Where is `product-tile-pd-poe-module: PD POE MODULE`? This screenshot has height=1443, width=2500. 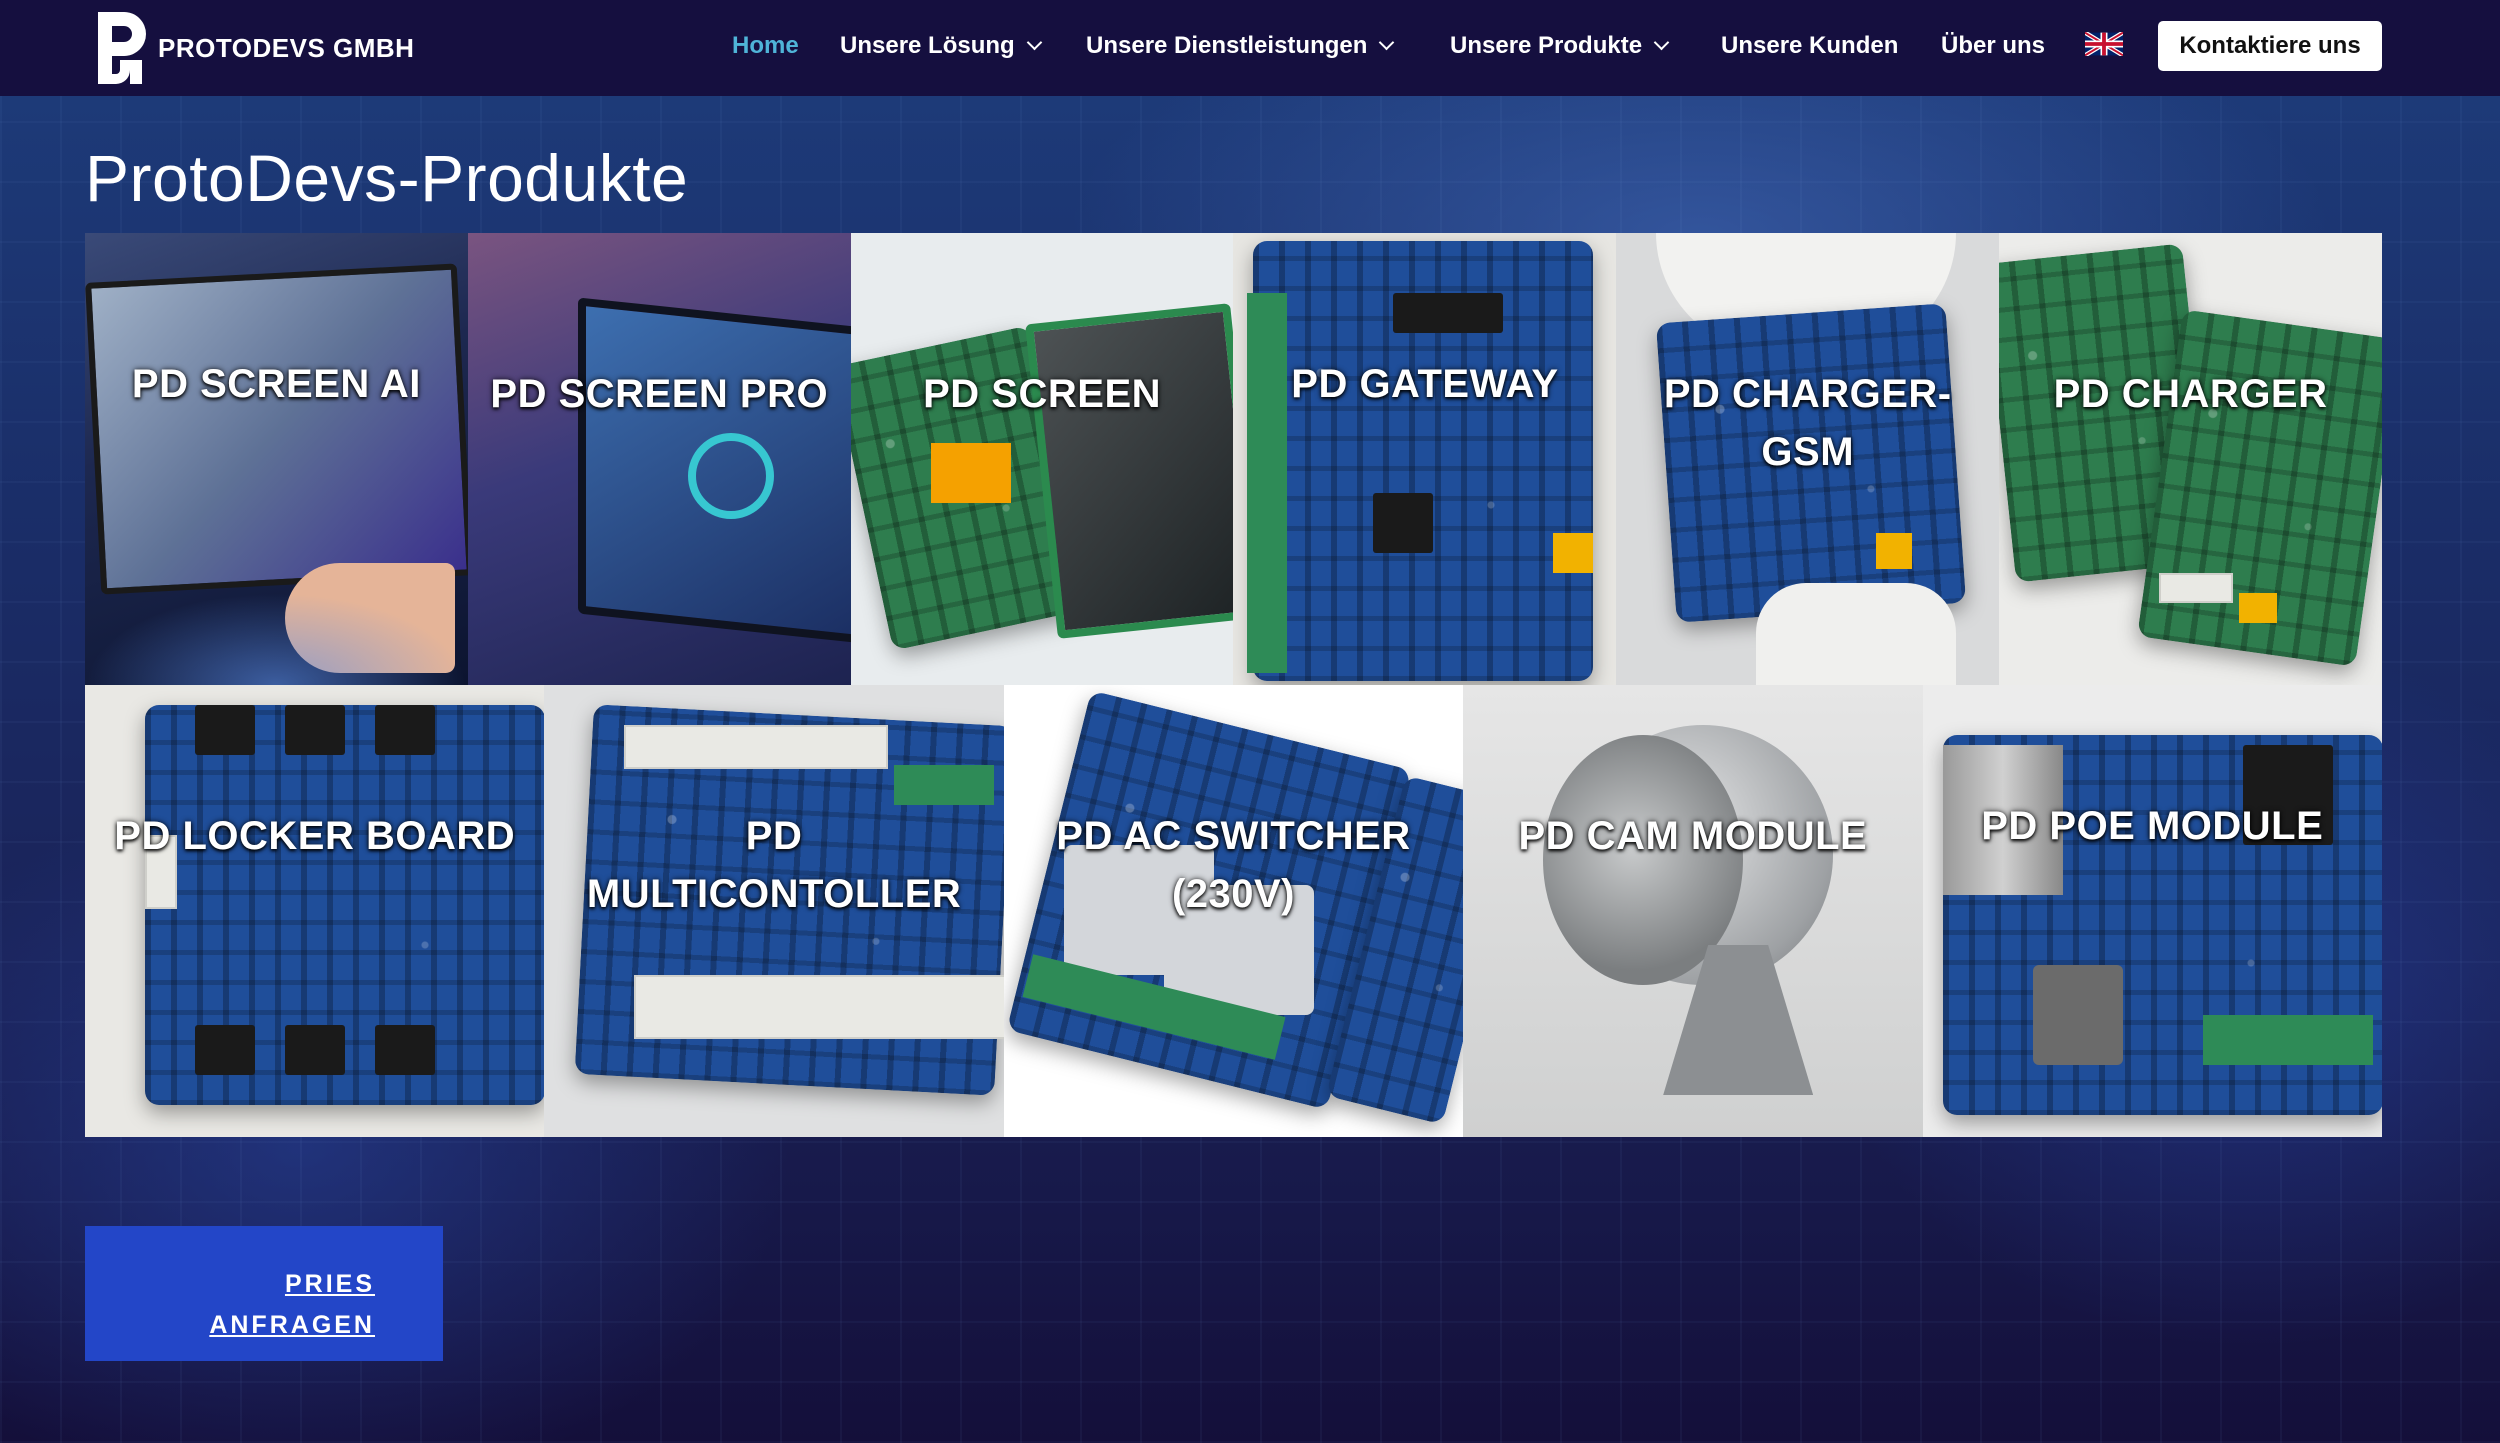 product-tile-pd-poe-module: PD POE MODULE is located at coordinates (2152, 911).